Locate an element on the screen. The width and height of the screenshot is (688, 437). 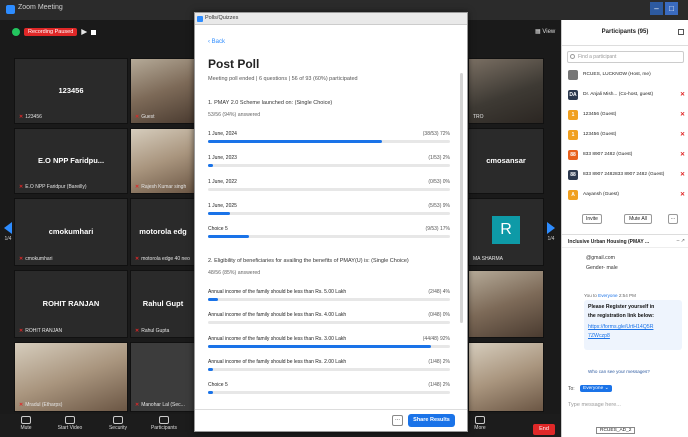
video-tile: ROHIT RANJAN ✕ ROHIT RANJAN is located at coordinates (71, 304).